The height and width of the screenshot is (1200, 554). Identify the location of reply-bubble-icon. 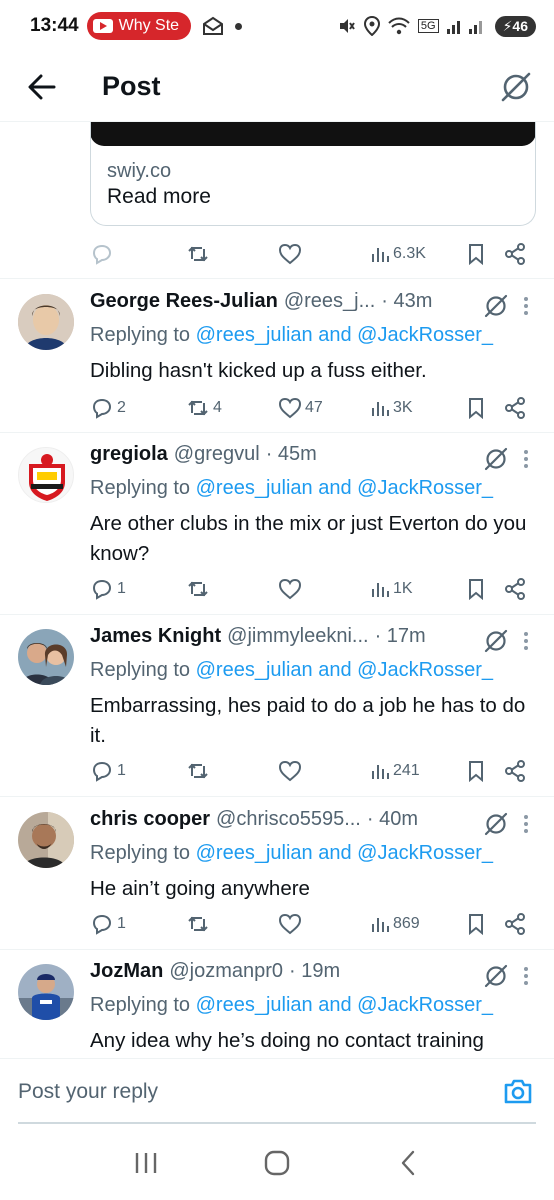
(102, 254).